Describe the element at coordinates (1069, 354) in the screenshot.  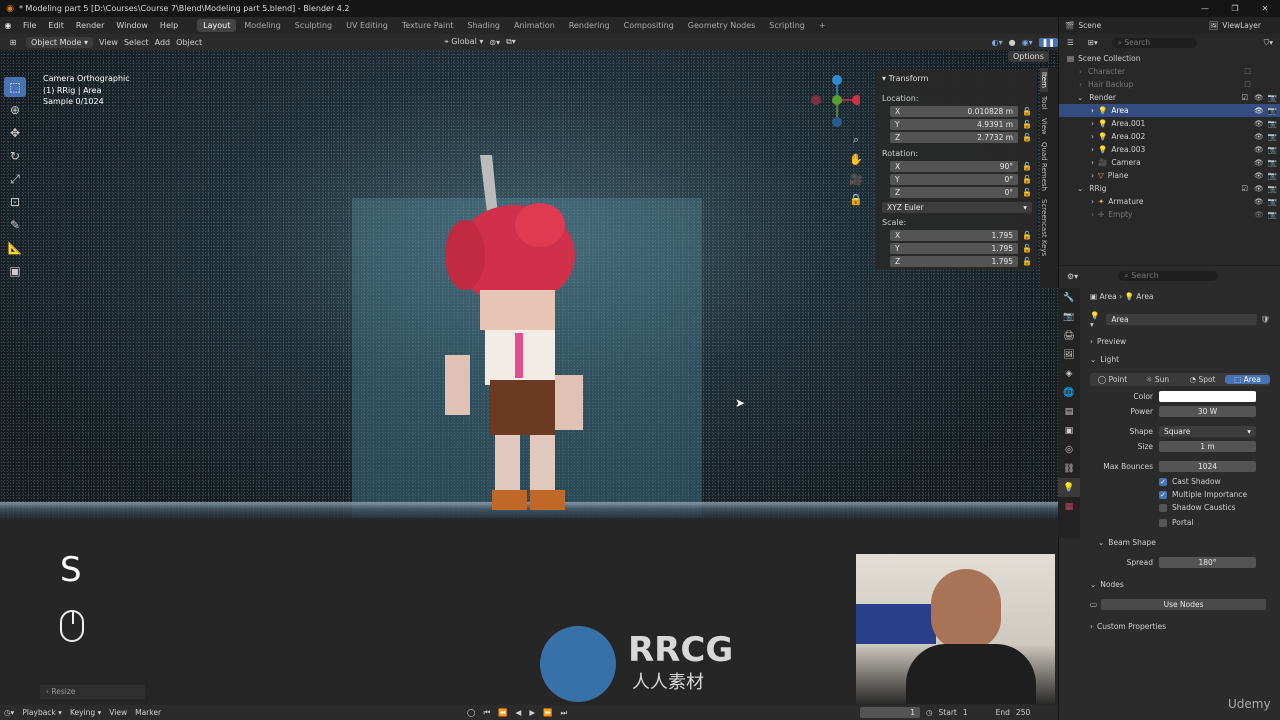
I see `view-layer-tab-icon: 🖼` at that location.